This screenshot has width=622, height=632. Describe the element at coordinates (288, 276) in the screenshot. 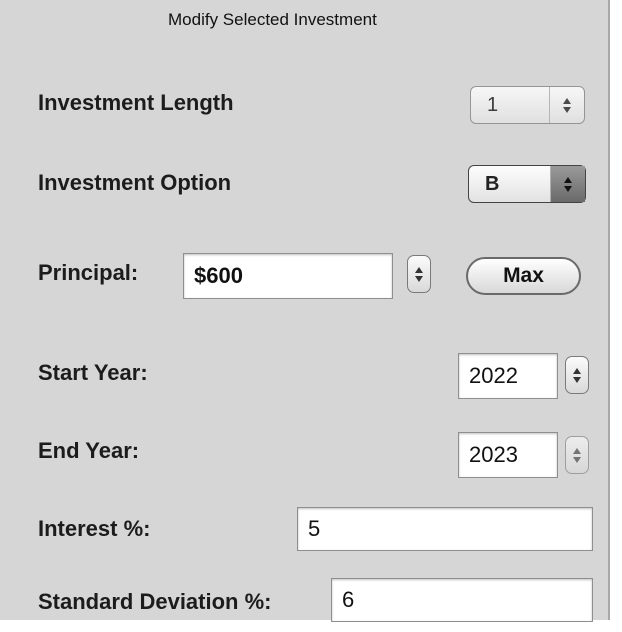

I see `principal-input: $600` at that location.